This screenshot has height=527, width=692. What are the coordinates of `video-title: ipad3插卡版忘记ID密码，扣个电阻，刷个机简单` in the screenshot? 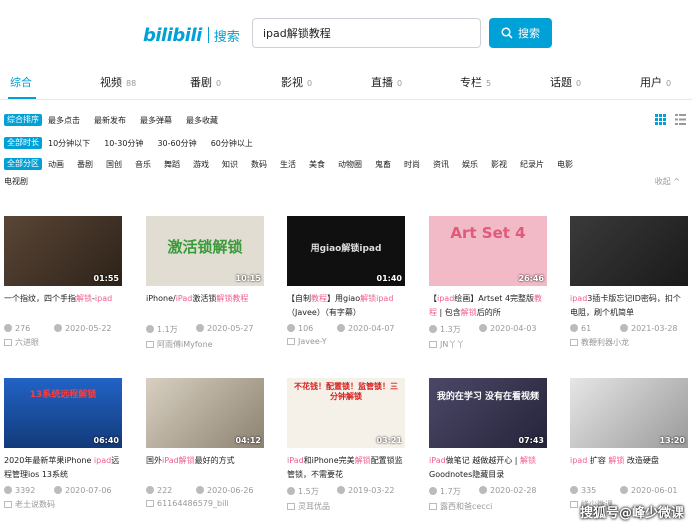 It's located at (629, 306).